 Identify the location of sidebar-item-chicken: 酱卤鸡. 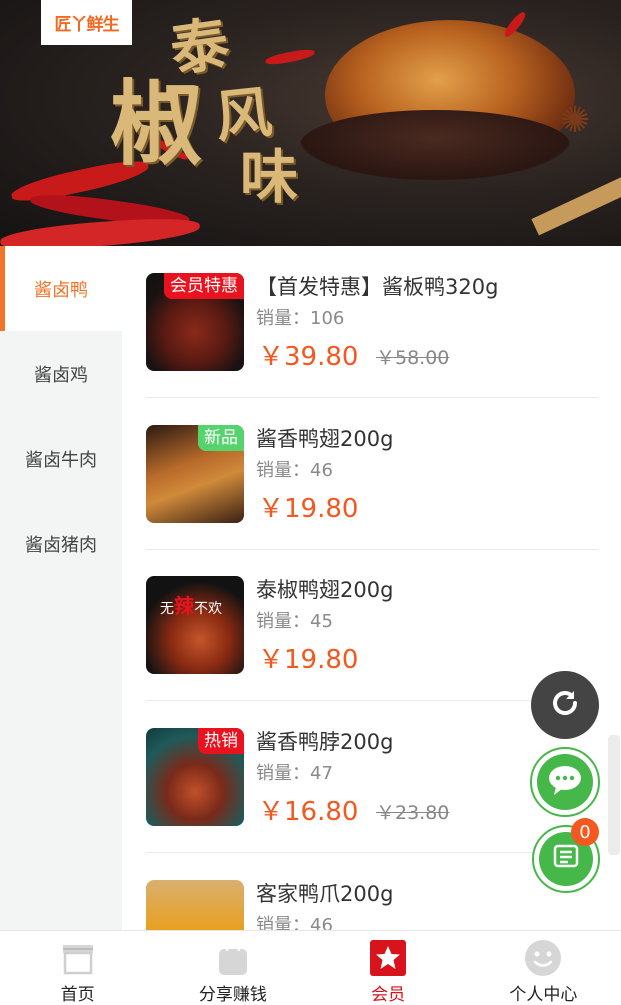
(61, 373).